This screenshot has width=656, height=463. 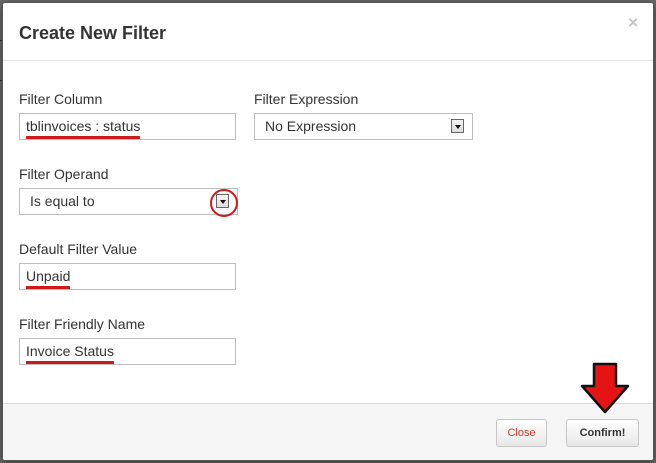 What do you see at coordinates (328, 431) in the screenshot?
I see `dialog-footer: Close Confirm!` at bounding box center [328, 431].